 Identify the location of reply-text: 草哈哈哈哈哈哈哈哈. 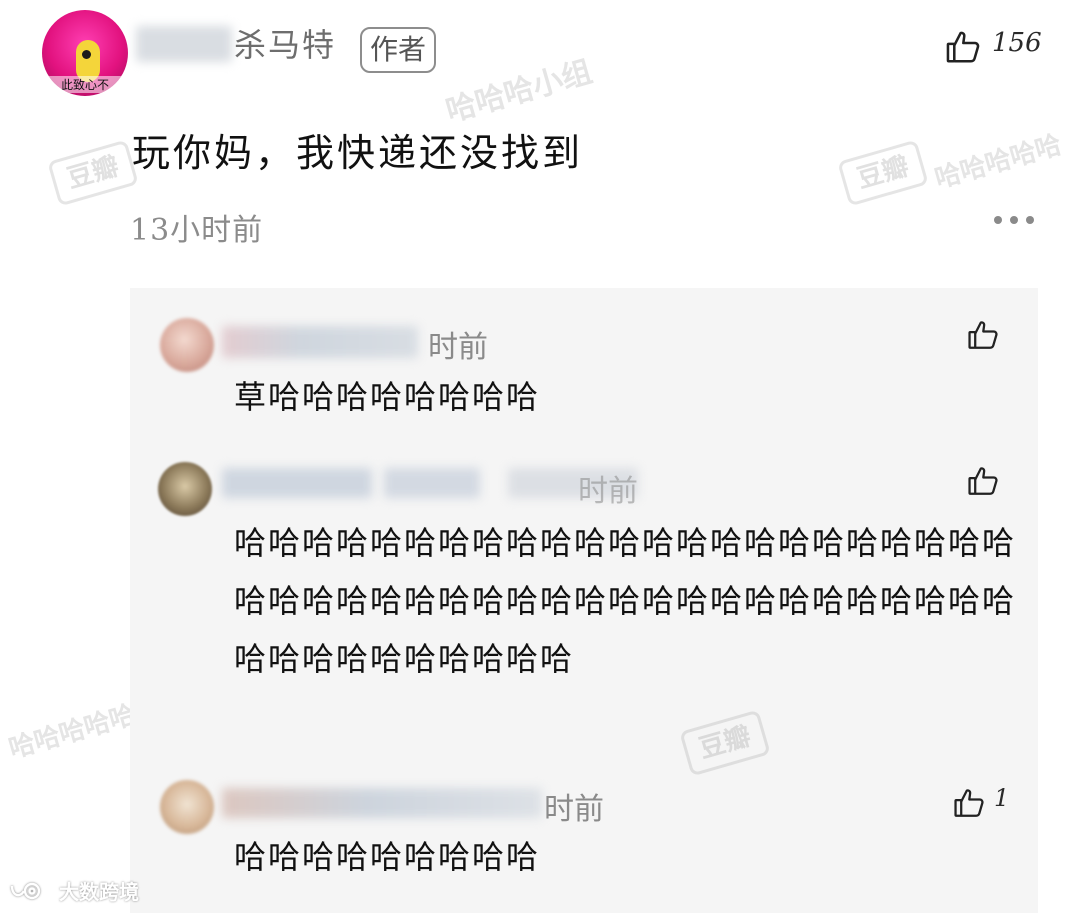
(387, 397).